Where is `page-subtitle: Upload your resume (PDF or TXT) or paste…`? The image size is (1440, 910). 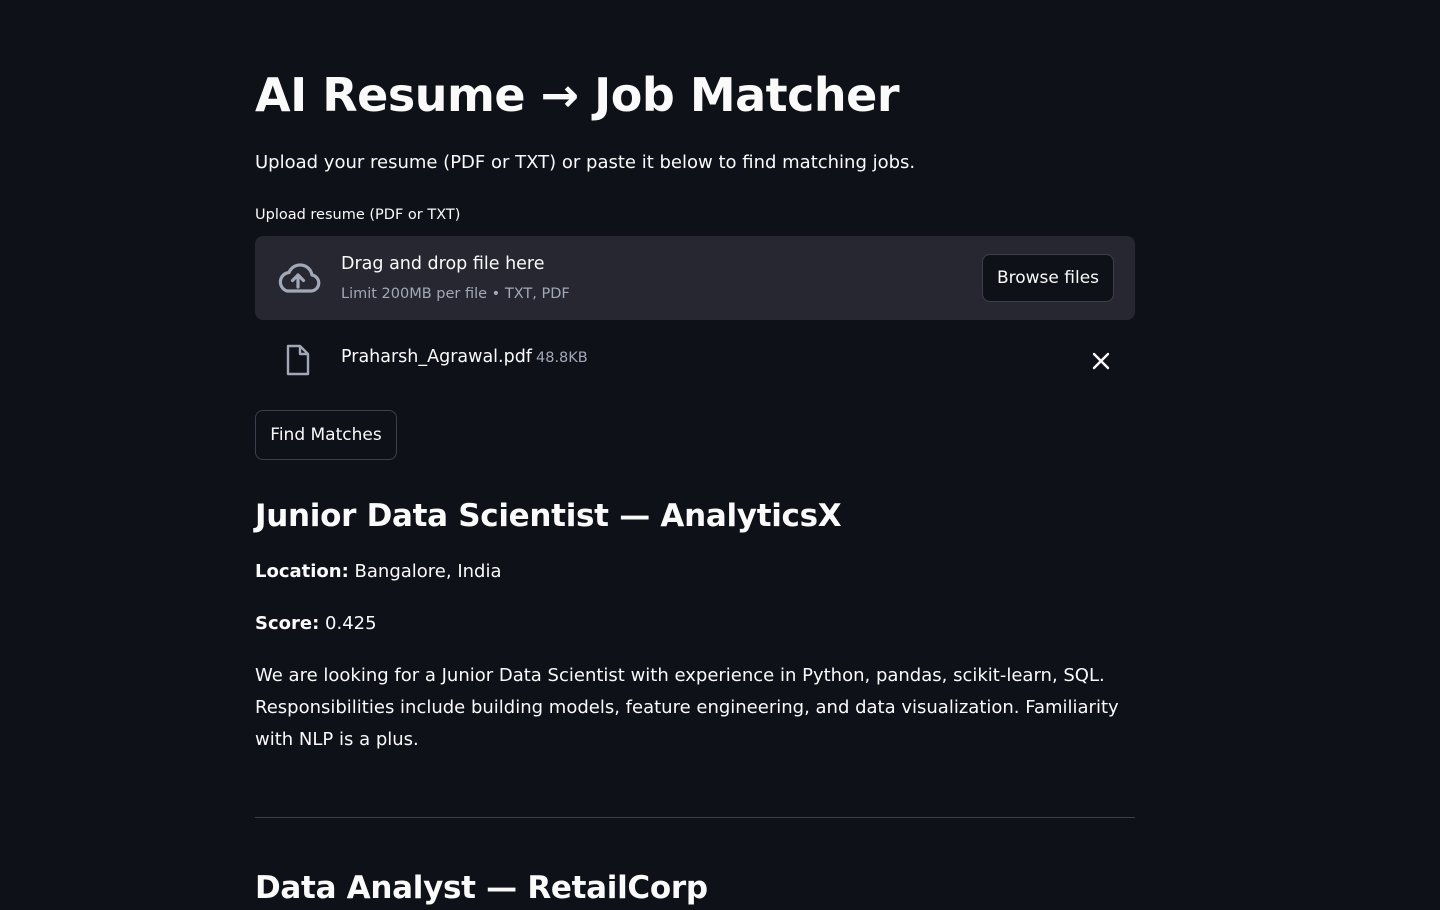 page-subtitle: Upload your resume (PDF or TXT) or paste… is located at coordinates (585, 162).